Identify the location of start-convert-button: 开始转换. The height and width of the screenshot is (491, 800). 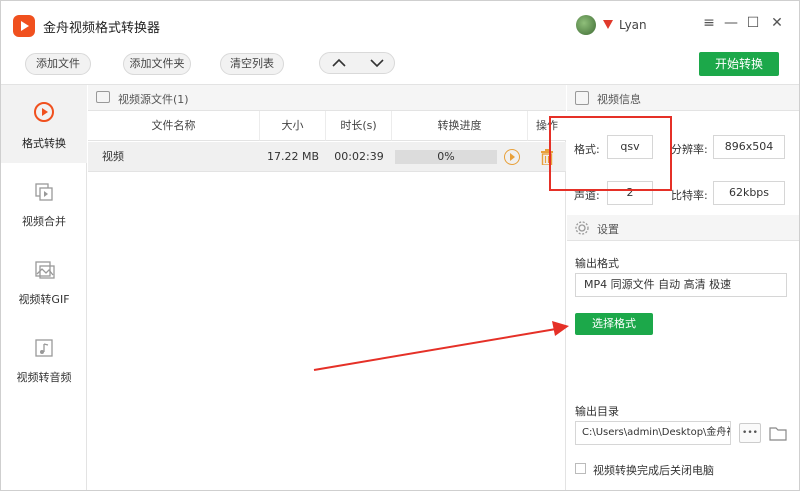
(739, 64).